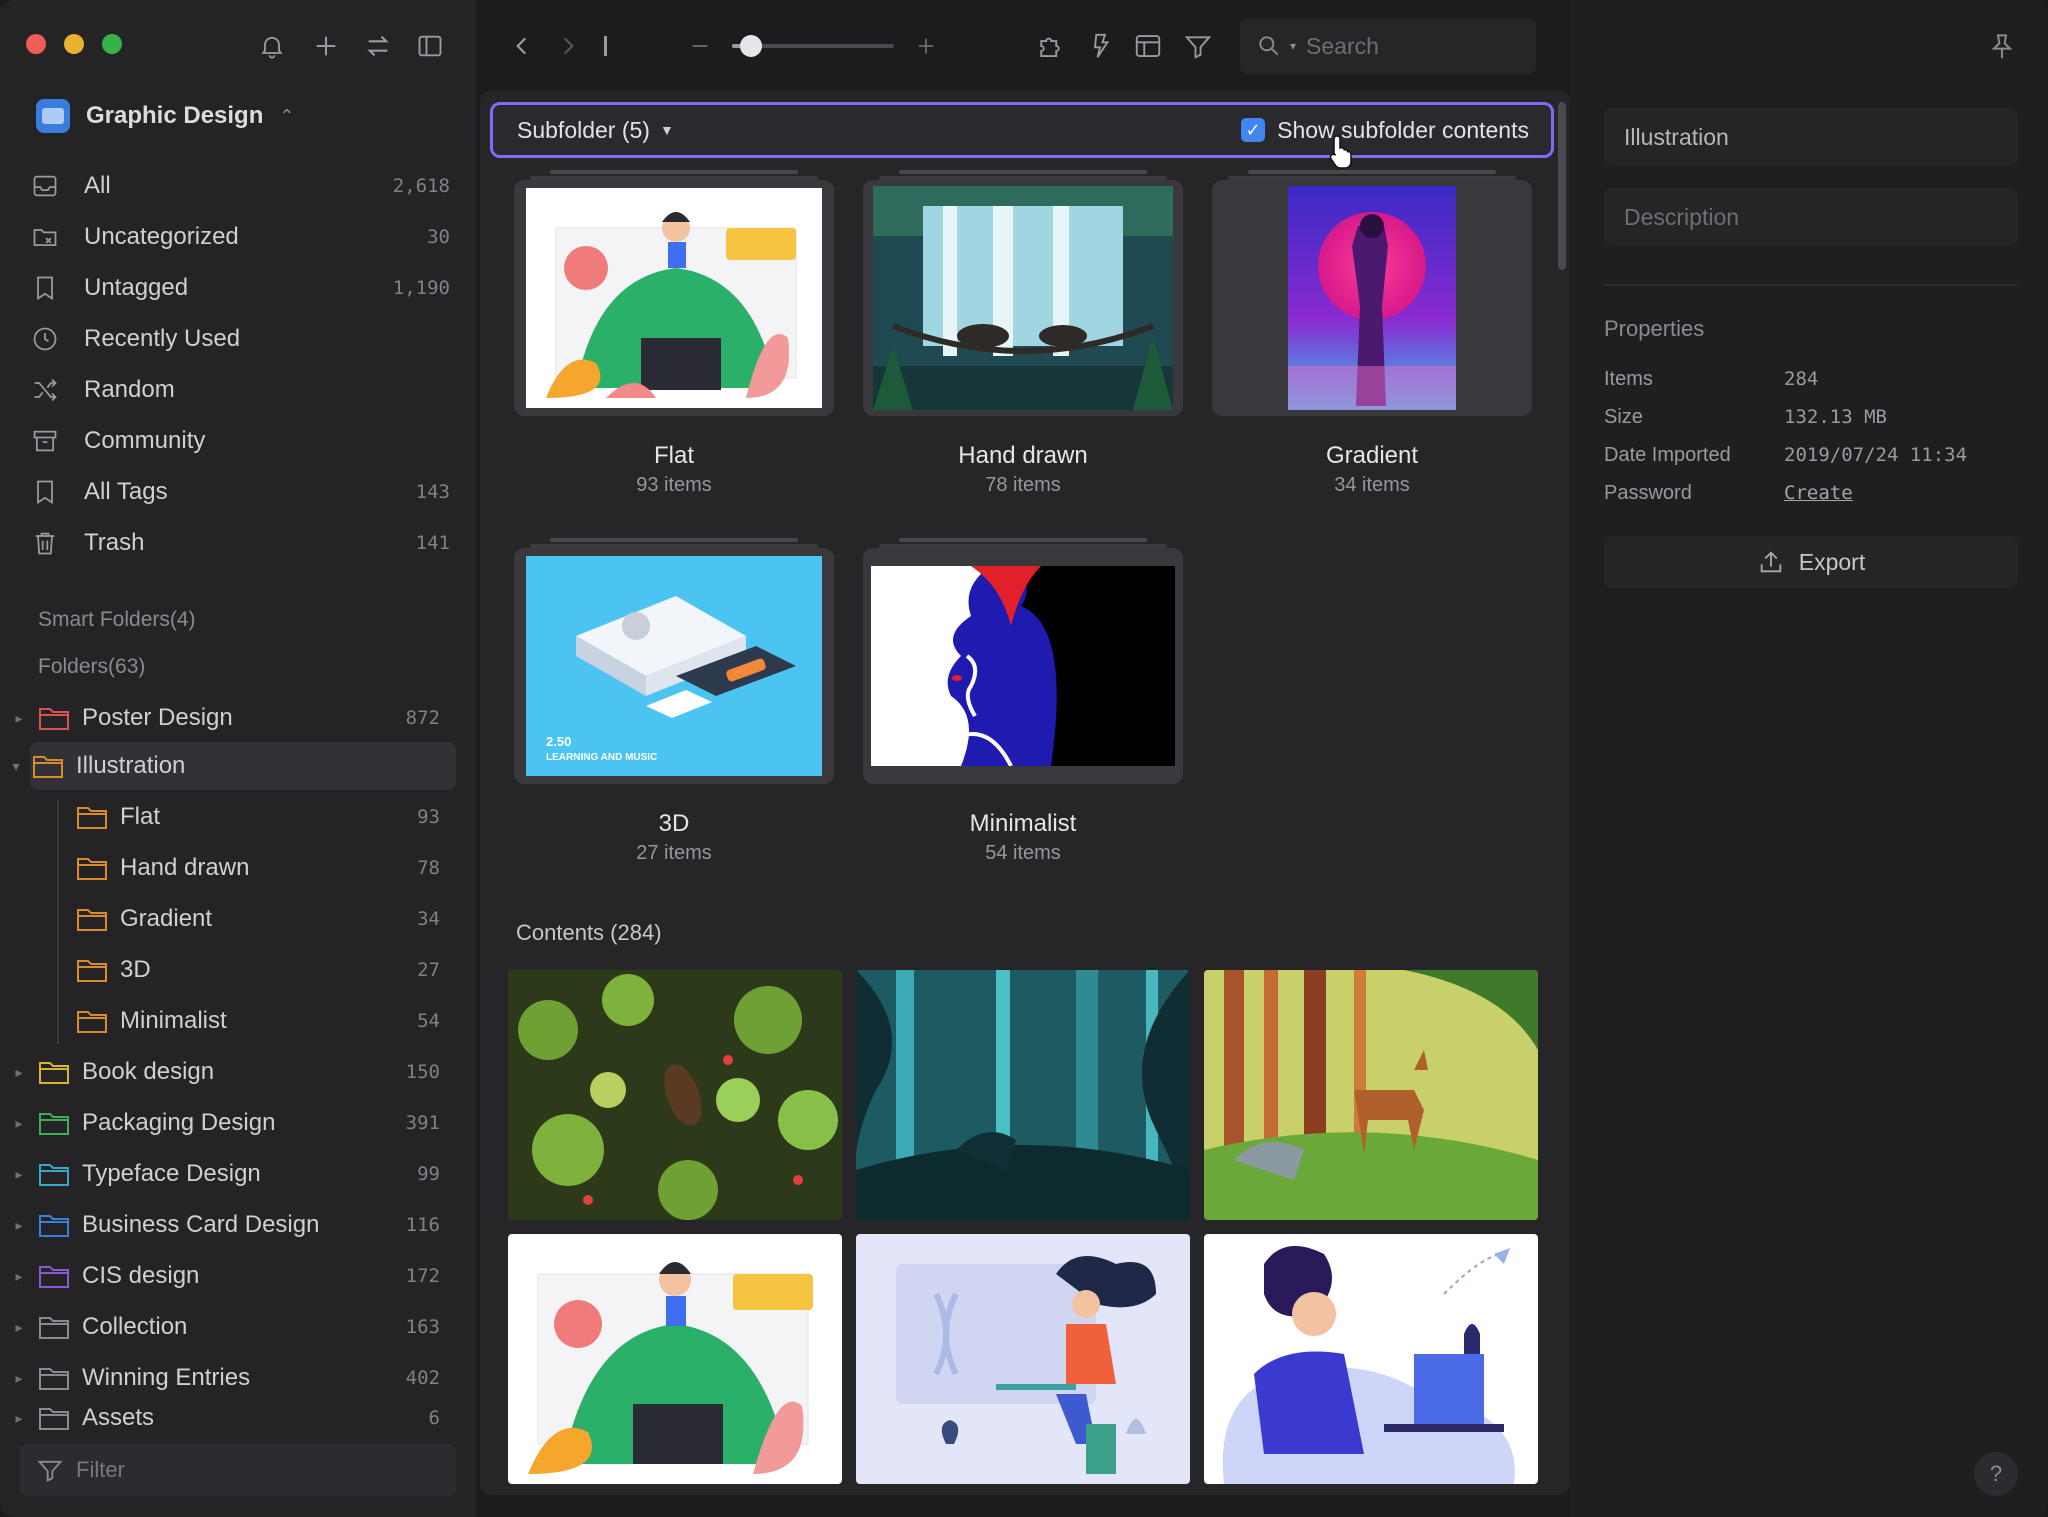 Image resolution: width=2048 pixels, height=1517 pixels. Describe the element at coordinates (673, 455) in the screenshot. I see `subfolder-name: Flat` at that location.